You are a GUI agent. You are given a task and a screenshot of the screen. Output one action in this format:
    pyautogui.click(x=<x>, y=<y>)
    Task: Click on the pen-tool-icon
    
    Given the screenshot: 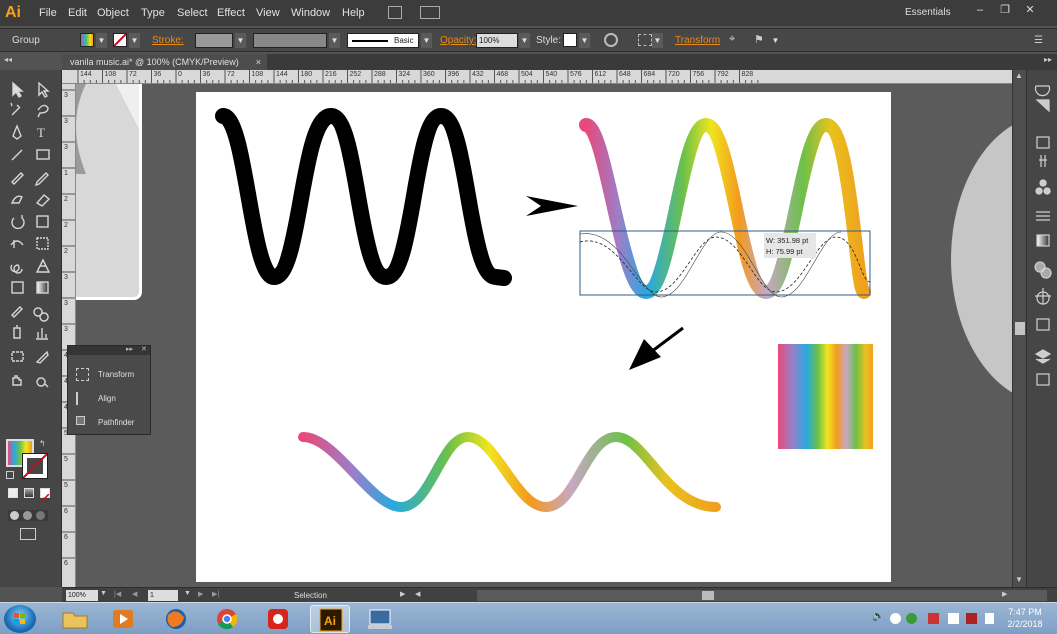 What is the action you would take?
    pyautogui.click(x=17, y=132)
    